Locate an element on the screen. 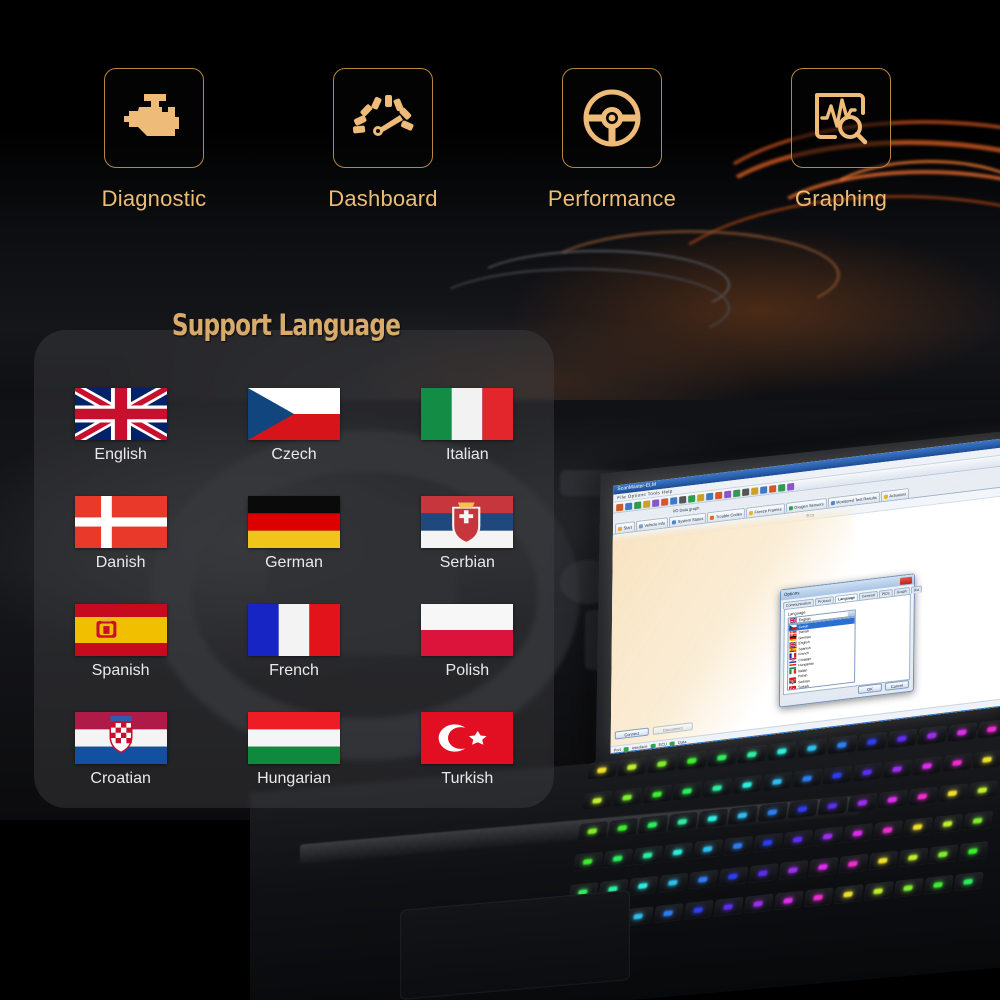 This screenshot has width=1000, height=1000. flag-italy-icon is located at coordinates (467, 414).